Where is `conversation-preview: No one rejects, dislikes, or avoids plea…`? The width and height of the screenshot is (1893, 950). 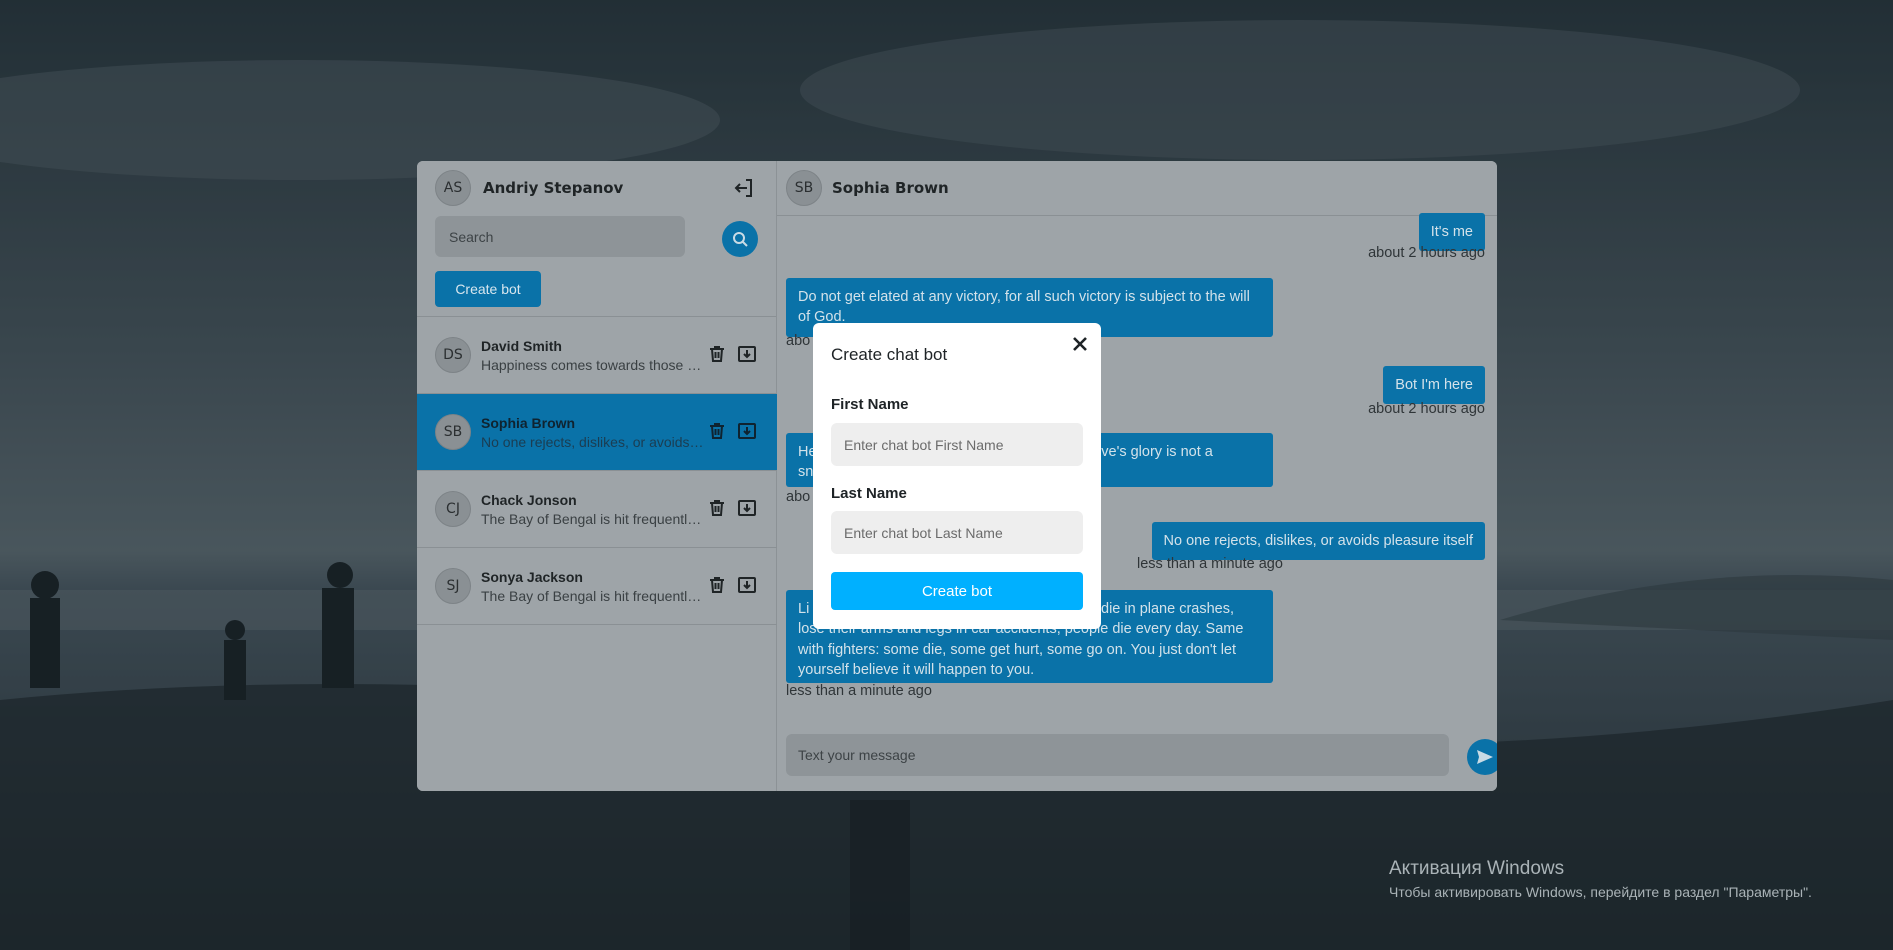 conversation-preview: No one rejects, dislikes, or avoids plea… is located at coordinates (593, 441).